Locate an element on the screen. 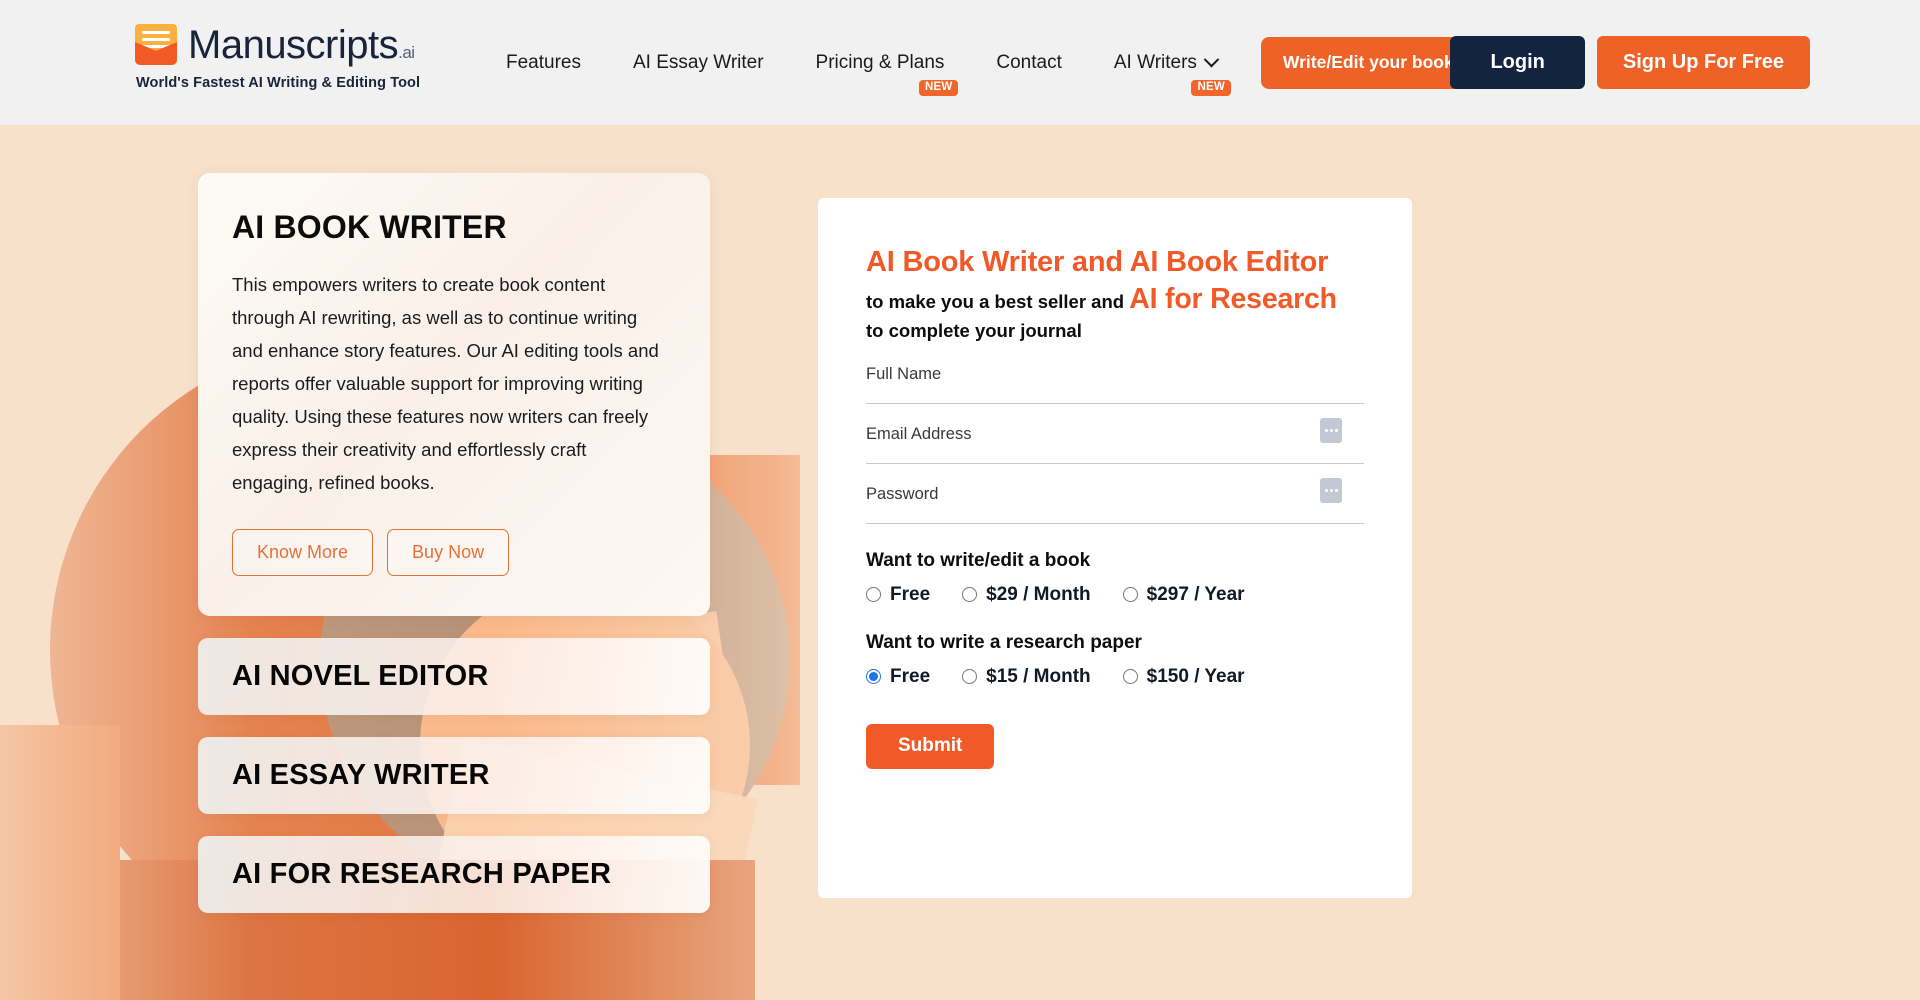 The width and height of the screenshot is (1920, 1000). nav-label: Contact is located at coordinates (1029, 62).